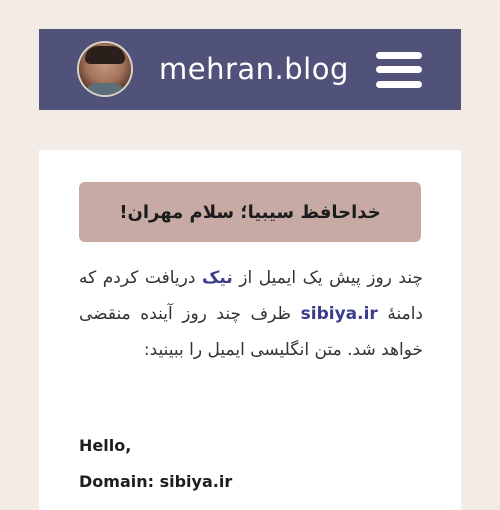  What do you see at coordinates (217, 278) in the screenshot?
I see `nic-link: نیک` at bounding box center [217, 278].